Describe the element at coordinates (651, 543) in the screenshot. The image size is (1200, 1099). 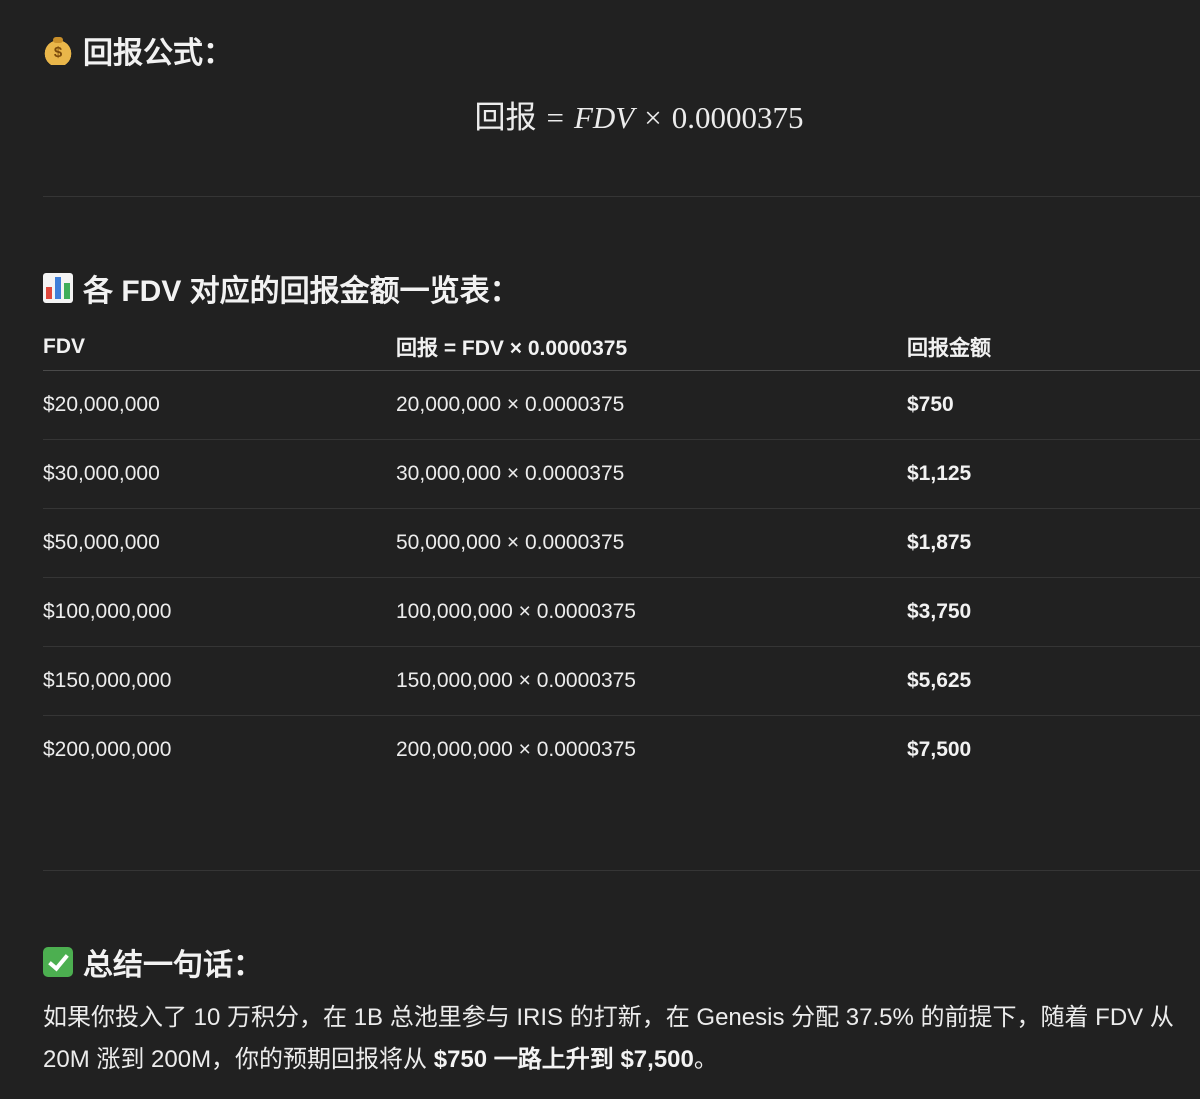
I see `cell-formula: 50,000,000 × 0.0000375` at that location.